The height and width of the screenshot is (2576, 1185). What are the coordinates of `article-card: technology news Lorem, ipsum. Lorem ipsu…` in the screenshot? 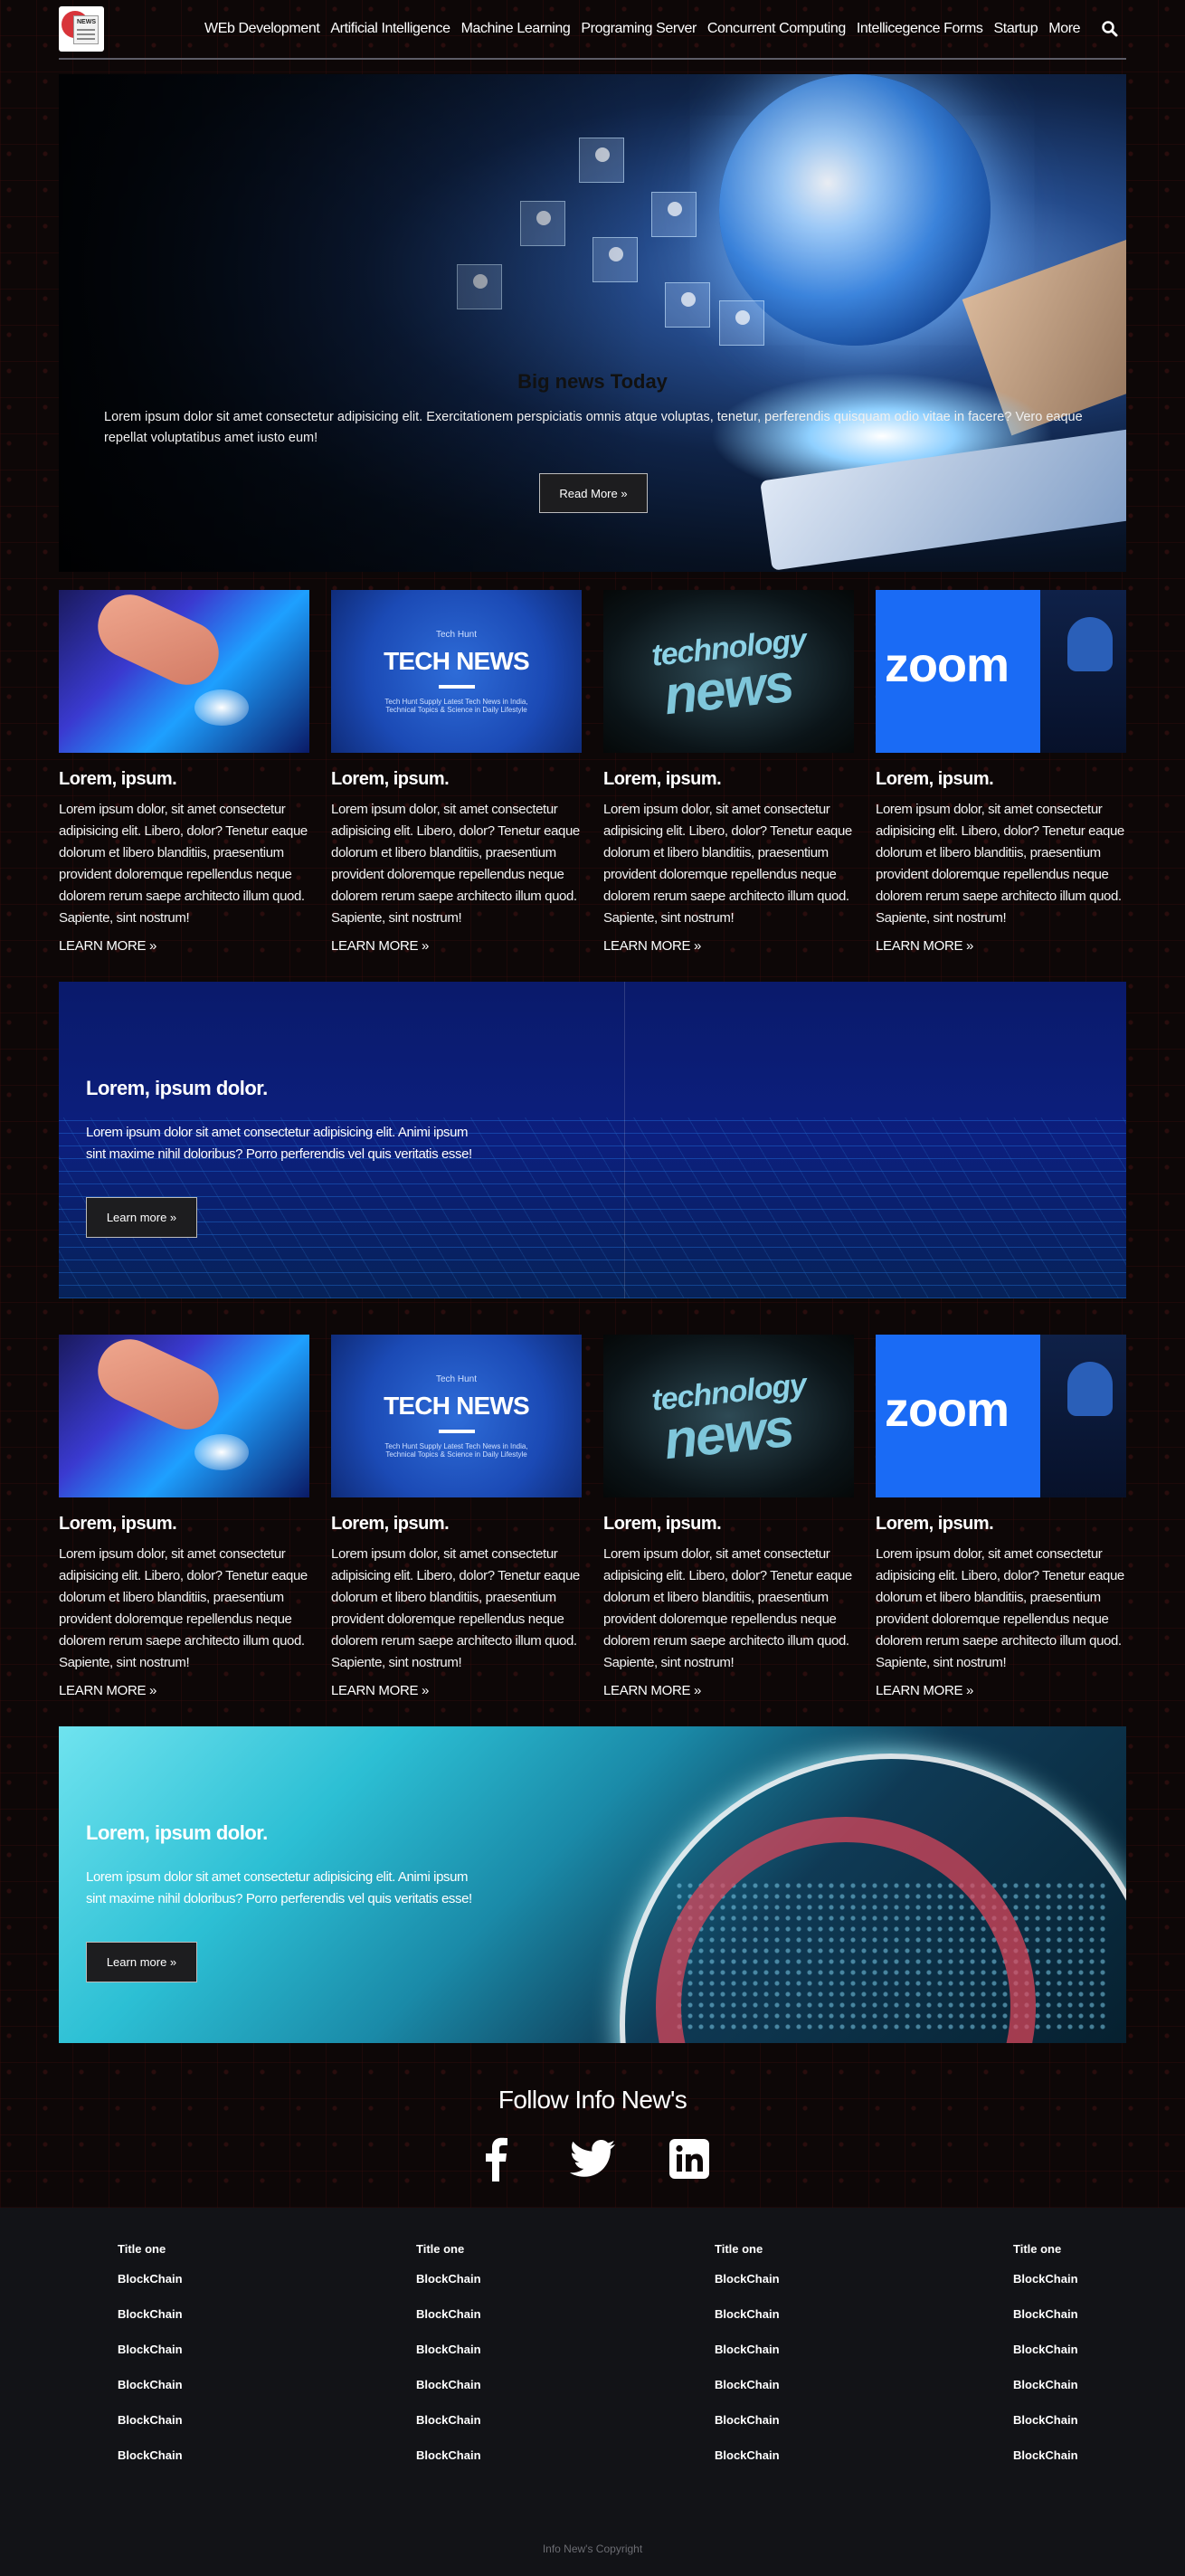 It's located at (728, 1517).